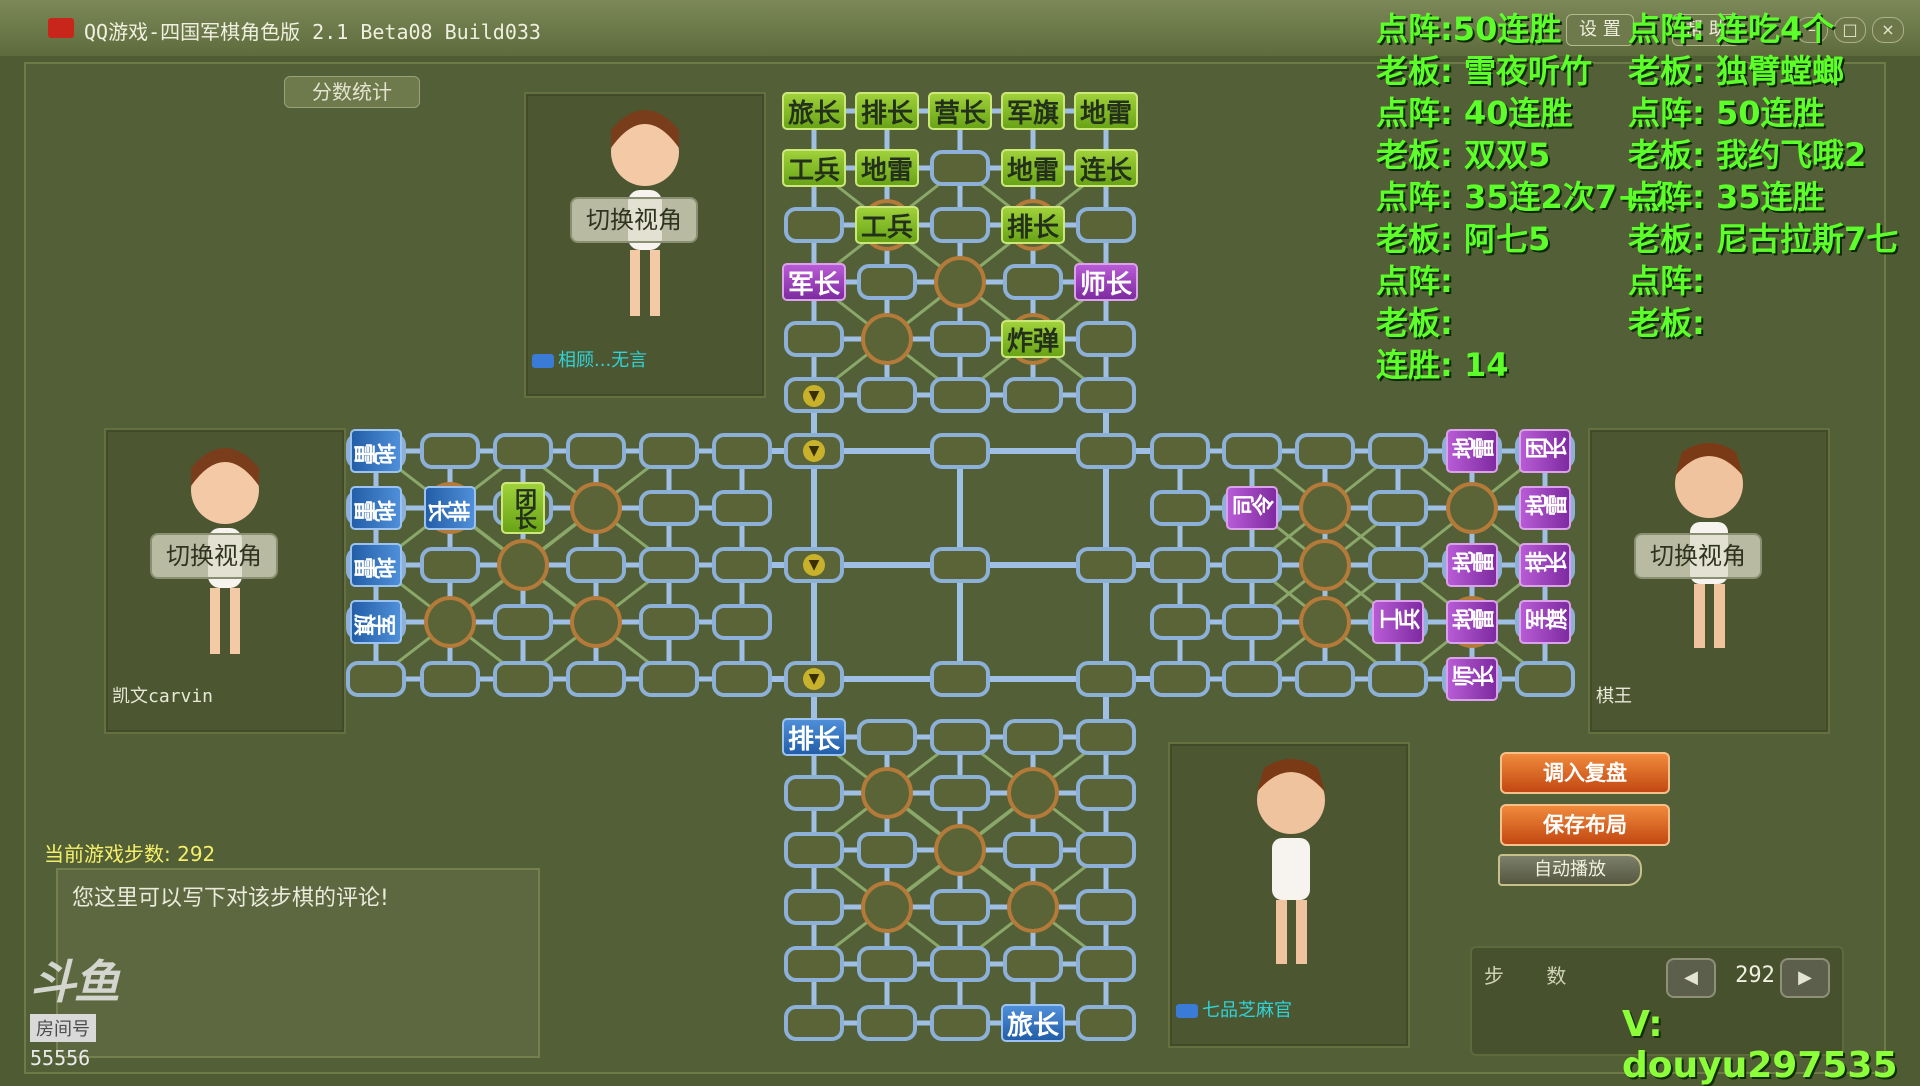  Describe the element at coordinates (1570, 870) in the screenshot. I see `autoplay-button: 自动播放` at that location.